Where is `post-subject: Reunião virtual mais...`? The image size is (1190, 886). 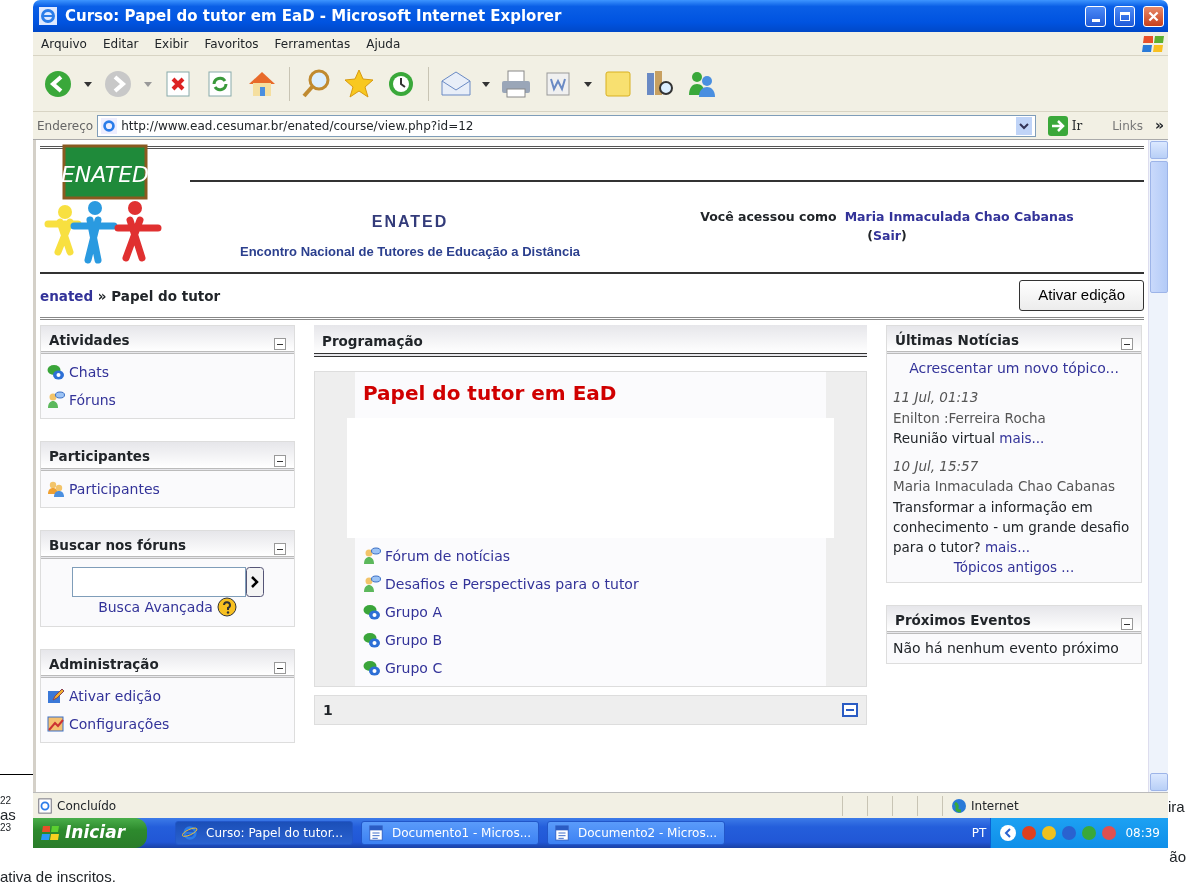
post-subject: Reunião virtual mais... is located at coordinates (969, 438).